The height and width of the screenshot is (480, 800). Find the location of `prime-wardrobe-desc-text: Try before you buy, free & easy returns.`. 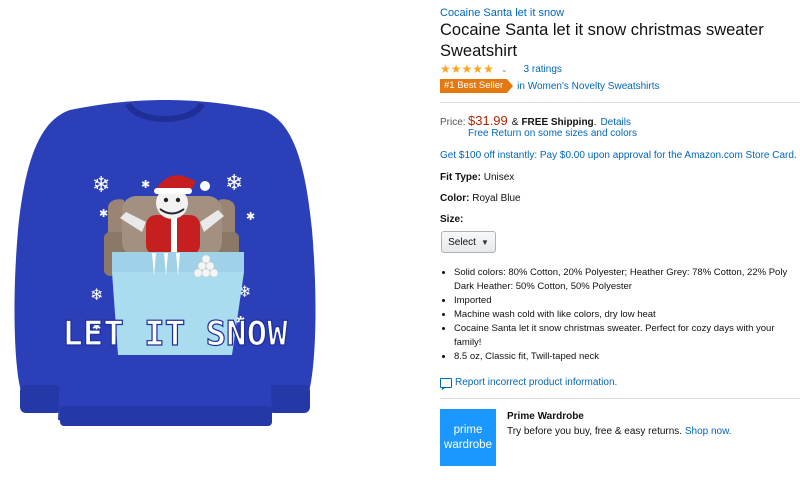

prime-wardrobe-desc-text: Try before you buy, free & easy returns. is located at coordinates (595, 431).